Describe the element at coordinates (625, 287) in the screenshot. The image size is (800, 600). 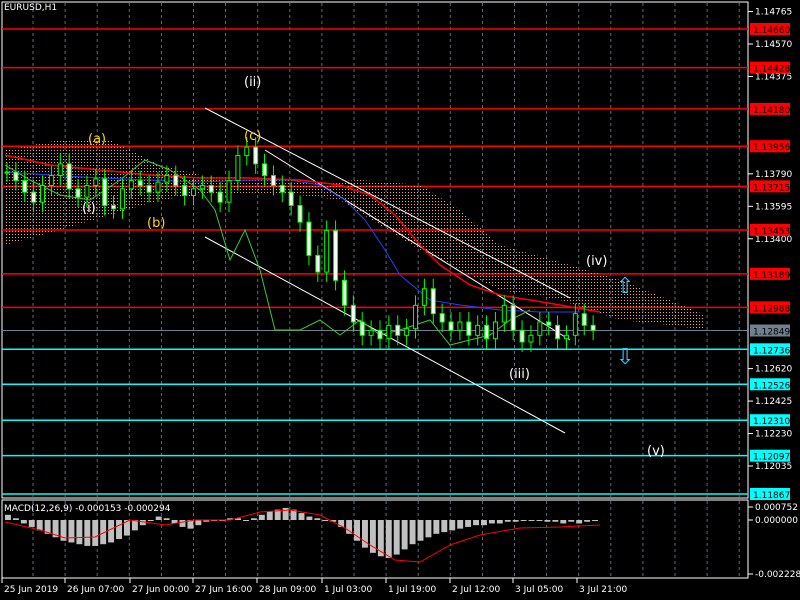
I see `up-arrow-icon: ⇧` at that location.